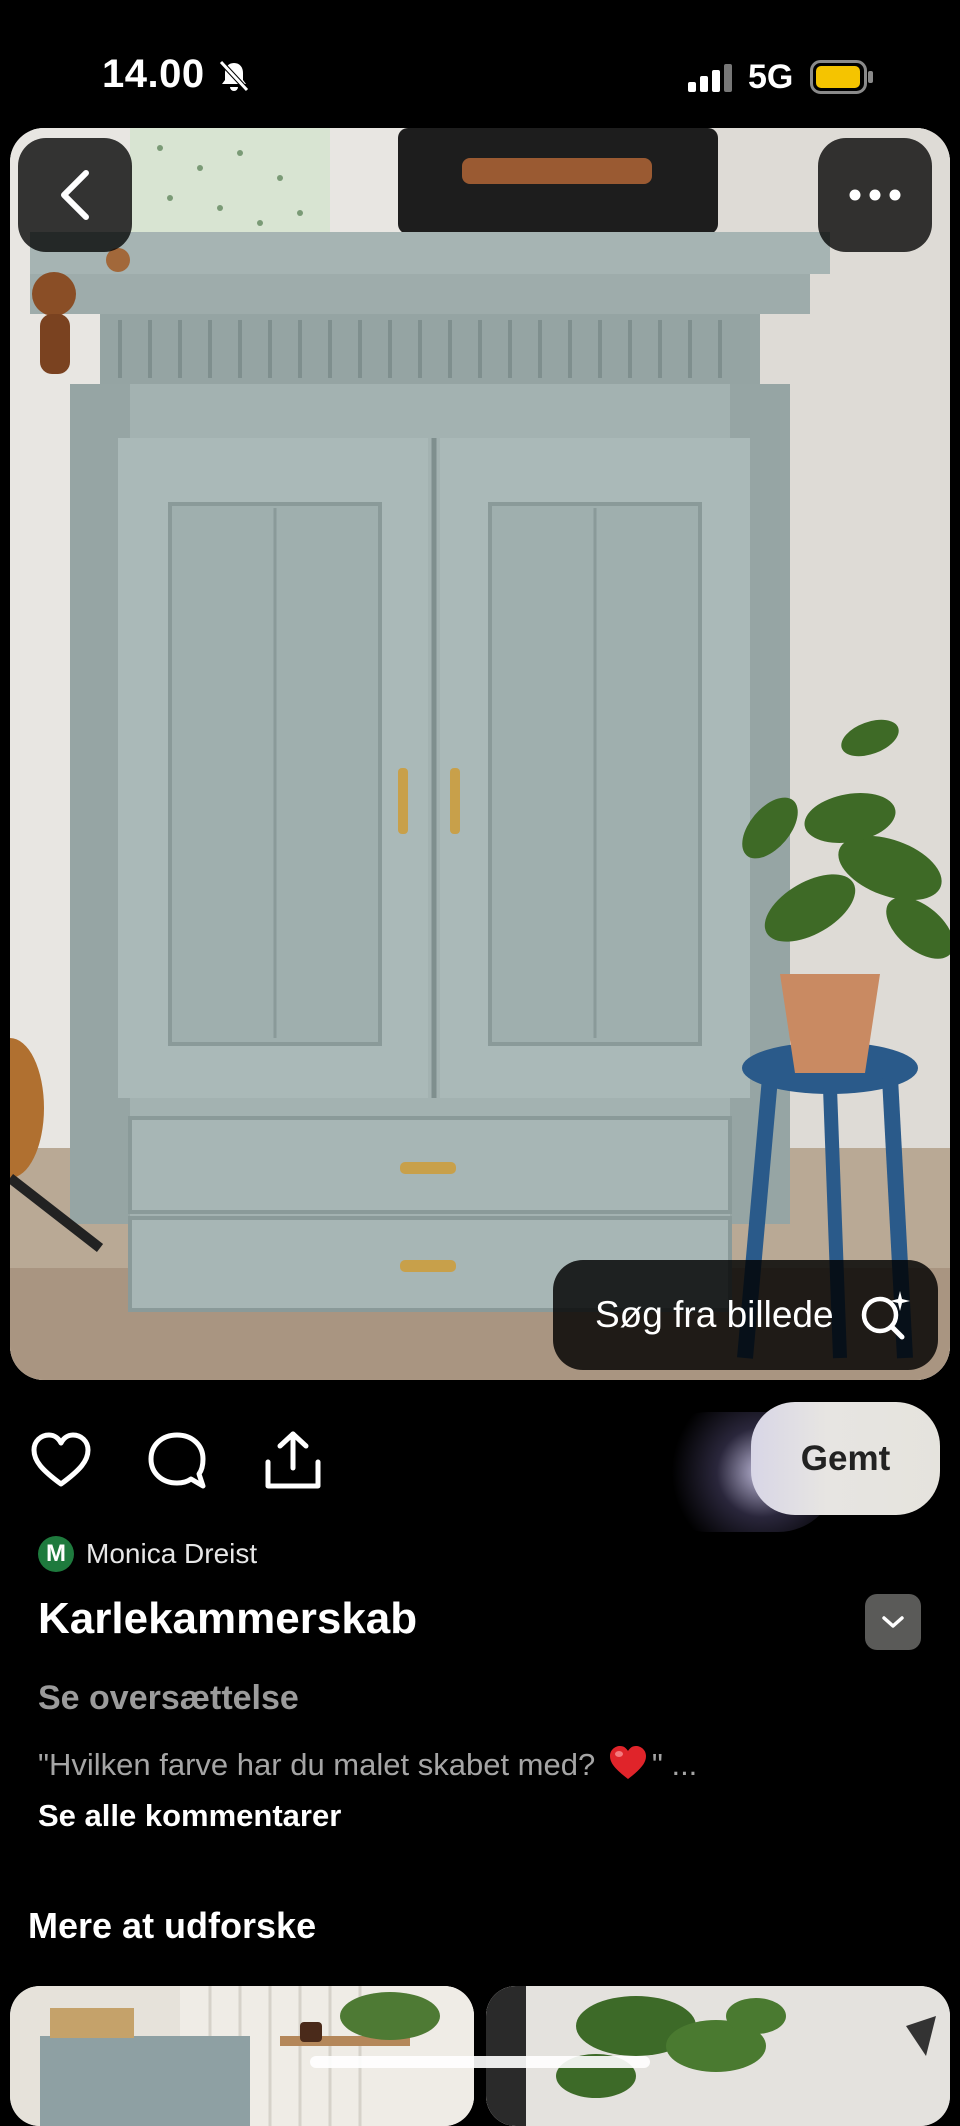 This screenshot has height=2126, width=960. What do you see at coordinates (771, 77) in the screenshot?
I see `network-type: 5G` at bounding box center [771, 77].